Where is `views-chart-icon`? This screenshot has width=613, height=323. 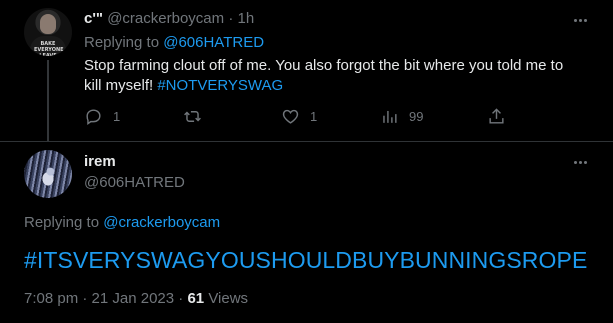 views-chart-icon is located at coordinates (390, 116).